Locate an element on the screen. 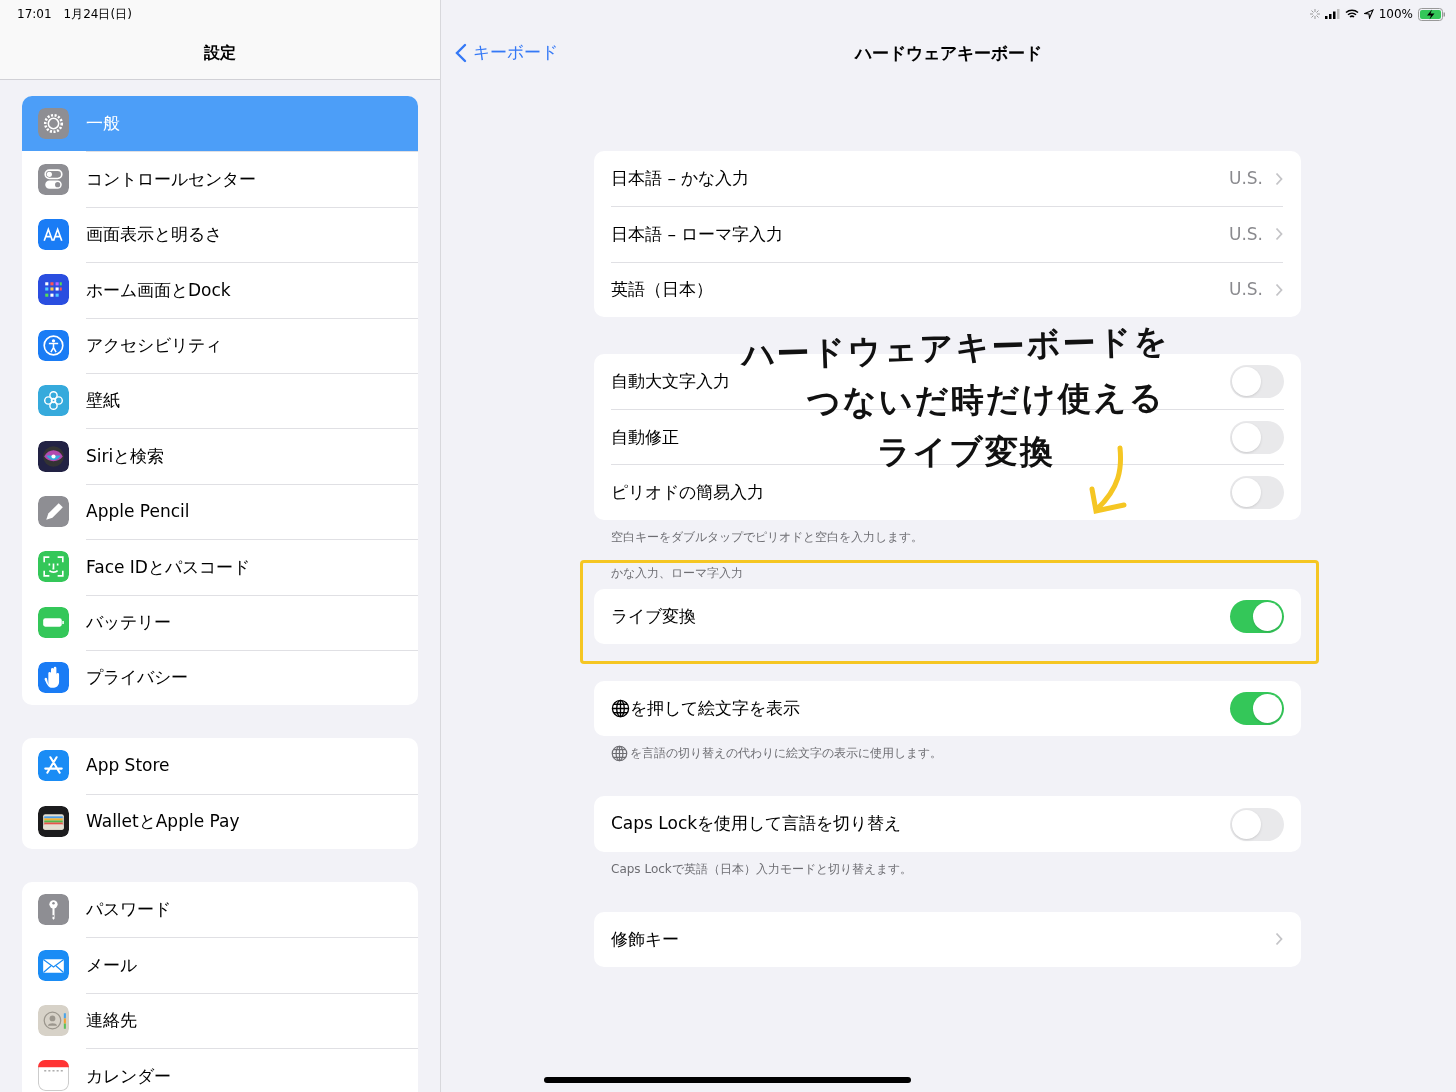 Image resolution: width=1456 pixels, height=1092 pixels. sidebar-item-label: 壁紙 is located at coordinates (103, 401).